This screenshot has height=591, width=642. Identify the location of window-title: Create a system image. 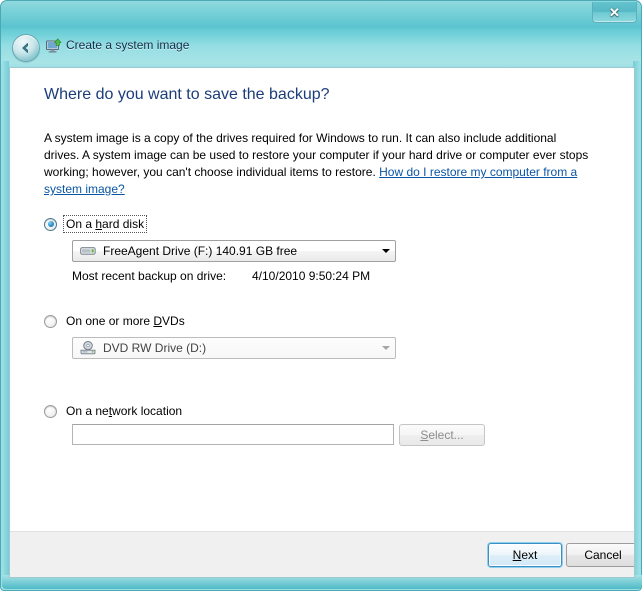
(128, 45).